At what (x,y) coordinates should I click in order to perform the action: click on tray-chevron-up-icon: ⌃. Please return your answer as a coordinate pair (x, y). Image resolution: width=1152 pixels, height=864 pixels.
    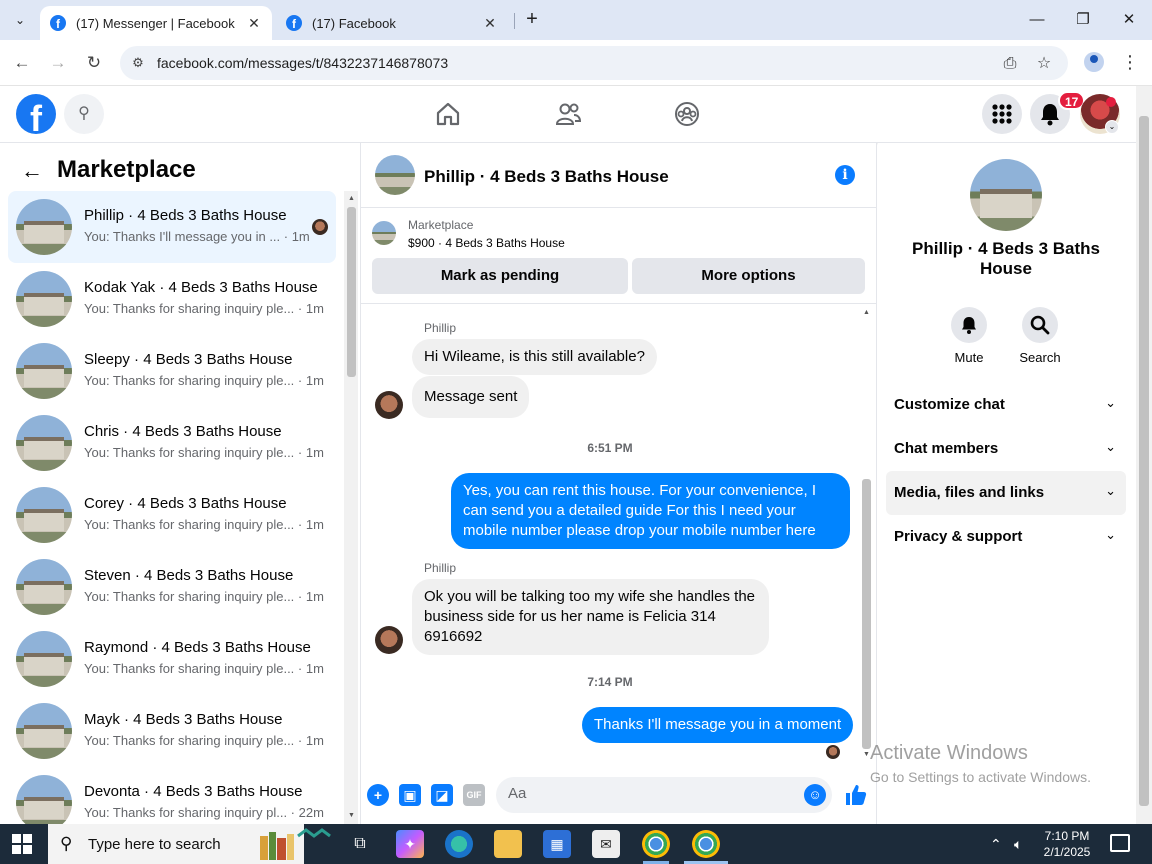
    Looking at the image, I should click on (996, 844).